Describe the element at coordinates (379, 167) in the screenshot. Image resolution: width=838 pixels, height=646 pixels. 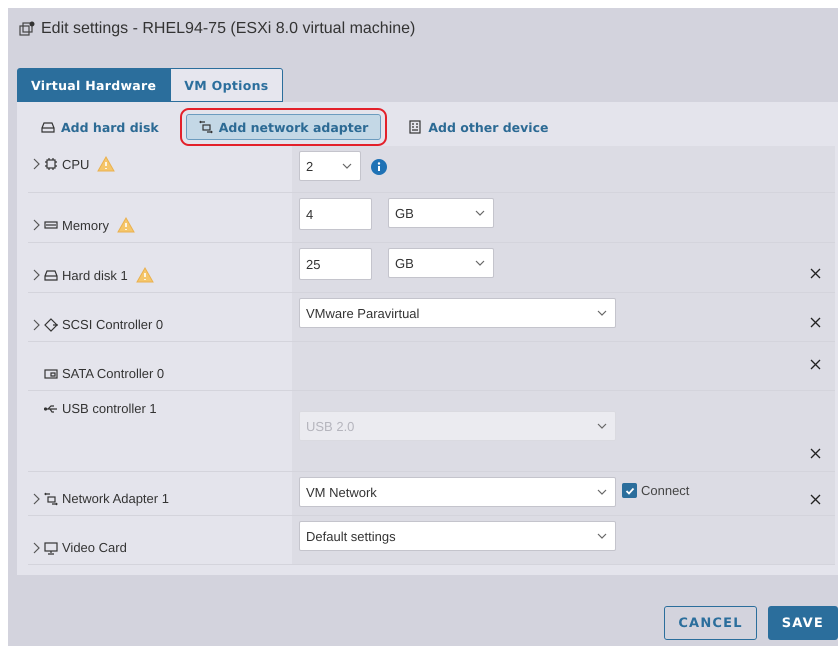
I see `info-icon` at that location.